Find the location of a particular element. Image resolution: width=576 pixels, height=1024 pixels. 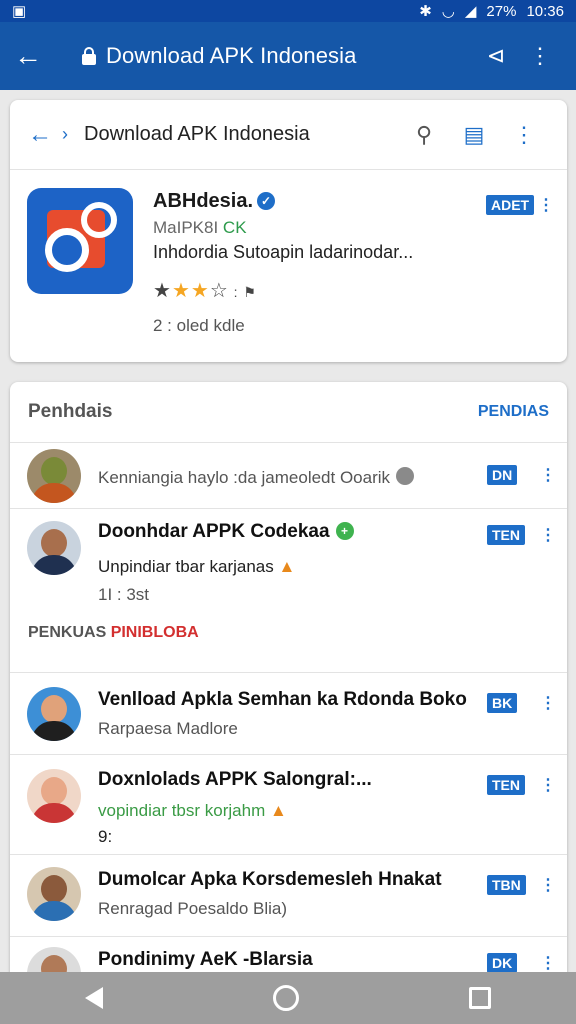

wifi-icon: ◡ is located at coordinates (448, 11).